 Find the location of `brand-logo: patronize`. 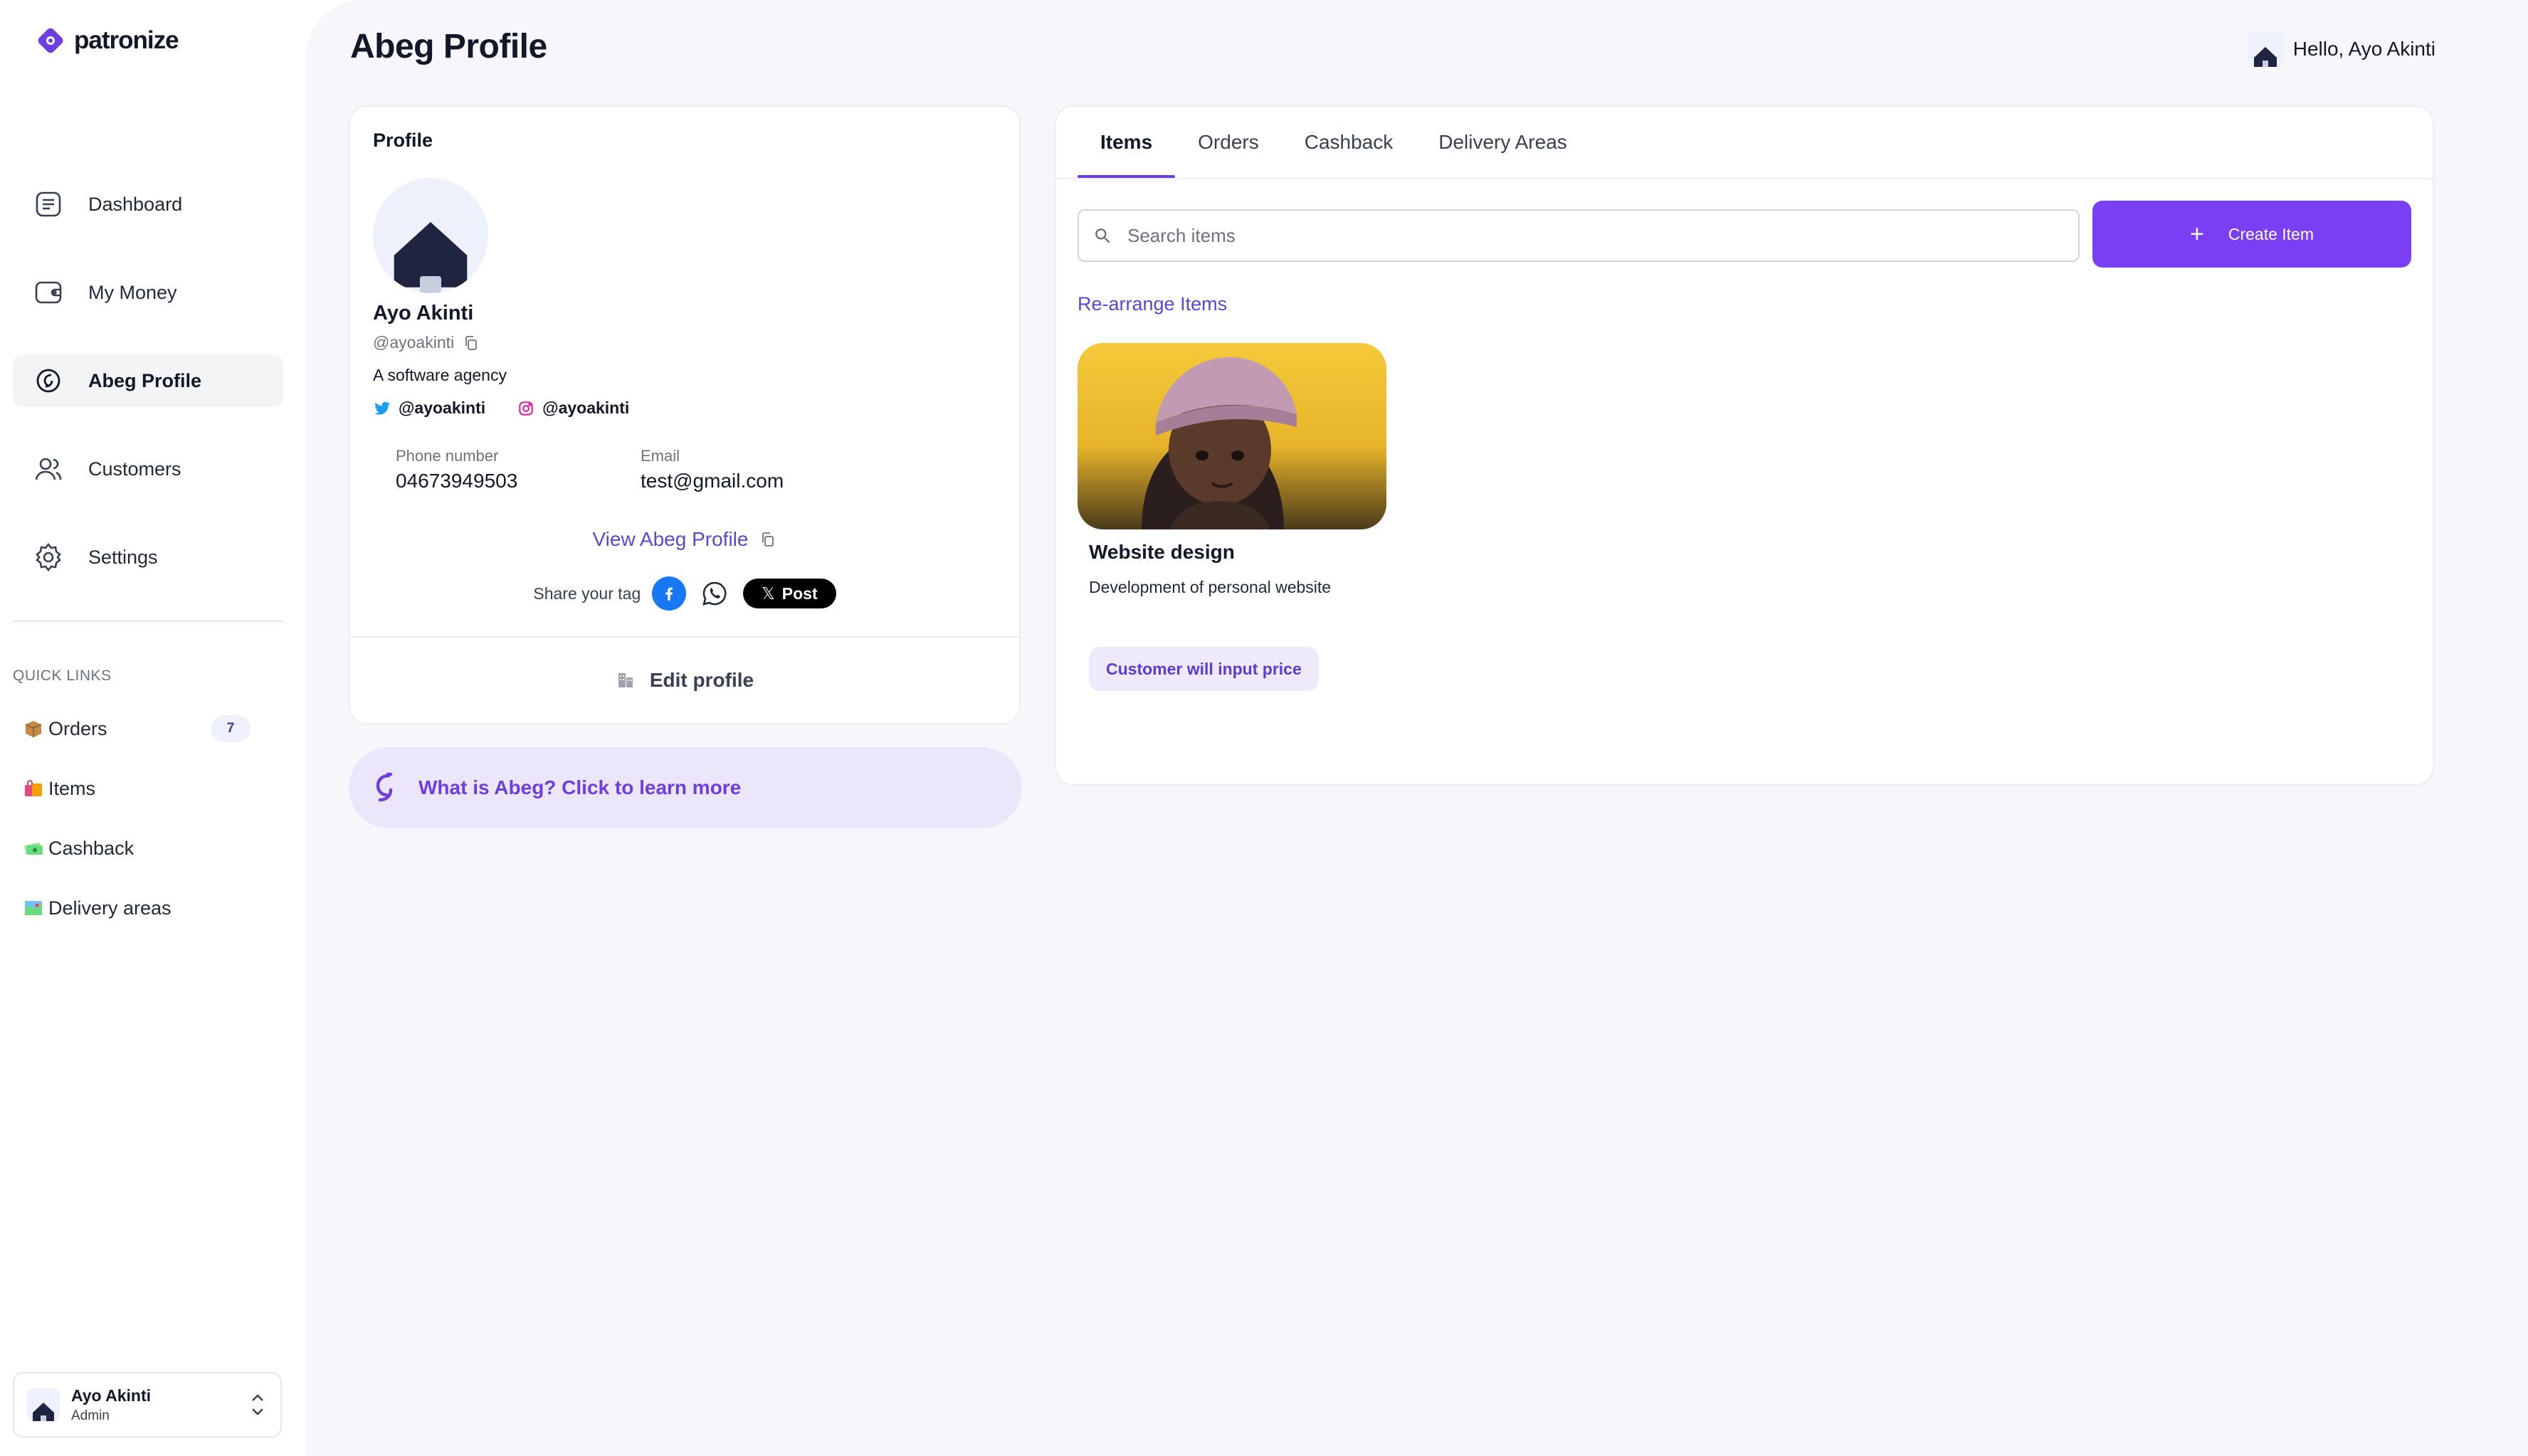

brand-logo: patronize is located at coordinates (107, 41).